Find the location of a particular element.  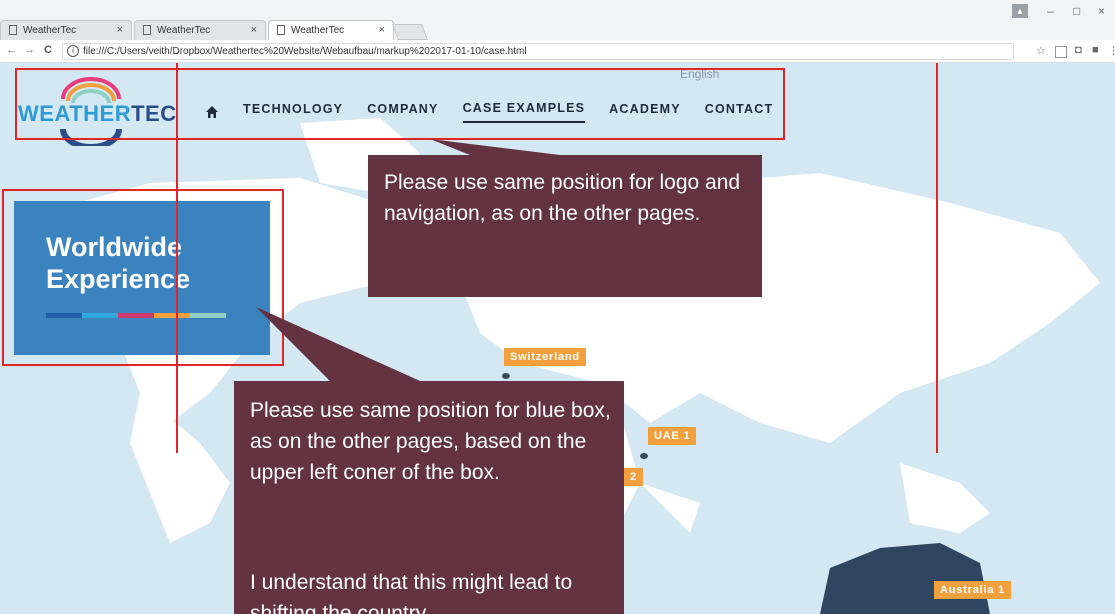

close-window-button: × is located at coordinates (1101, 11).